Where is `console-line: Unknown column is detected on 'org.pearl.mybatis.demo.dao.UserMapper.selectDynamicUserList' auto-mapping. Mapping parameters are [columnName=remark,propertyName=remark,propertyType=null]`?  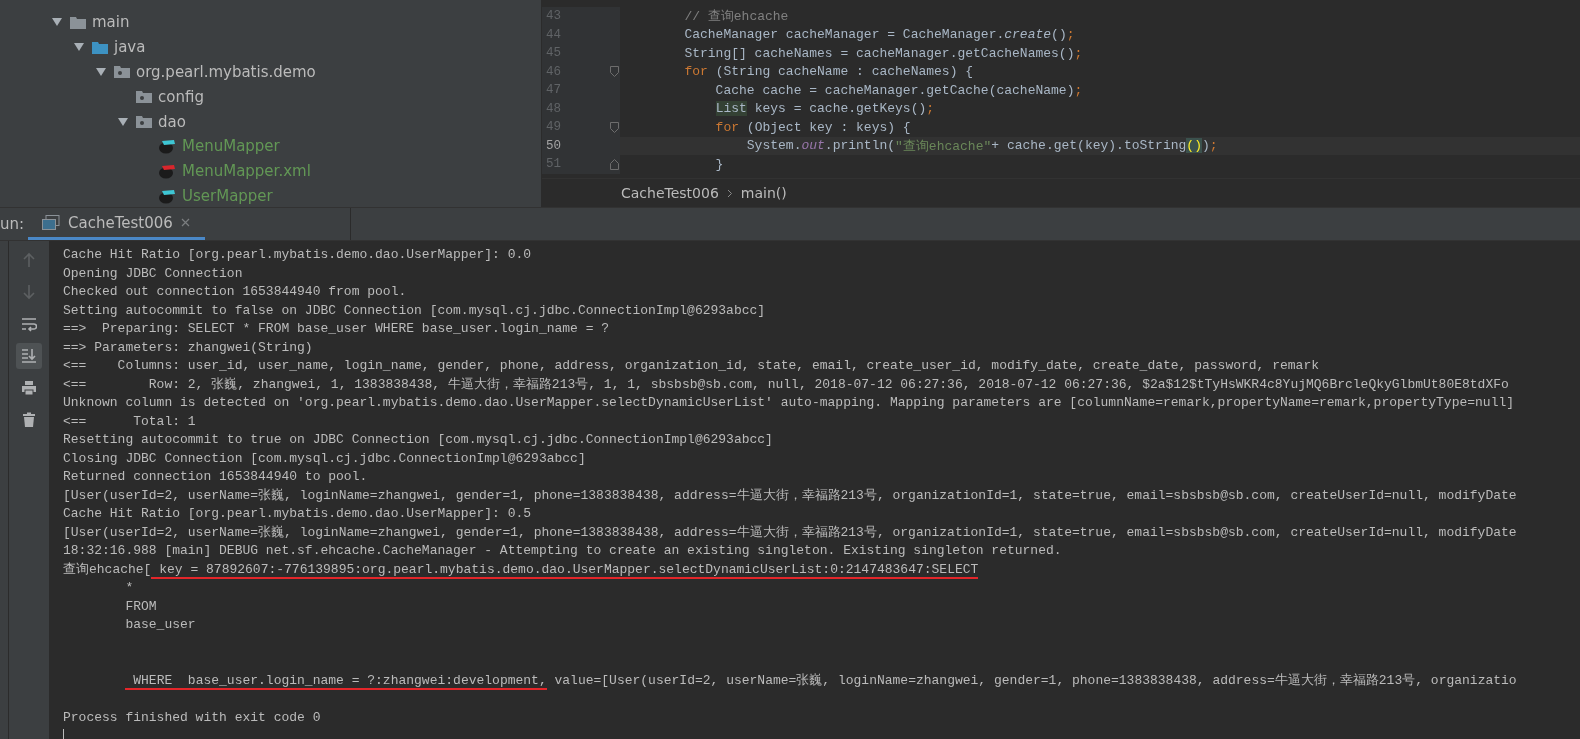 console-line: Unknown column is detected on 'org.pearl.mybatis.demo.dao.UserMapper.selectDynamicUserList' auto-mapping. Mapping parameters are [columnName=remark,propertyName=remark,propertyType=null] is located at coordinates (789, 403).